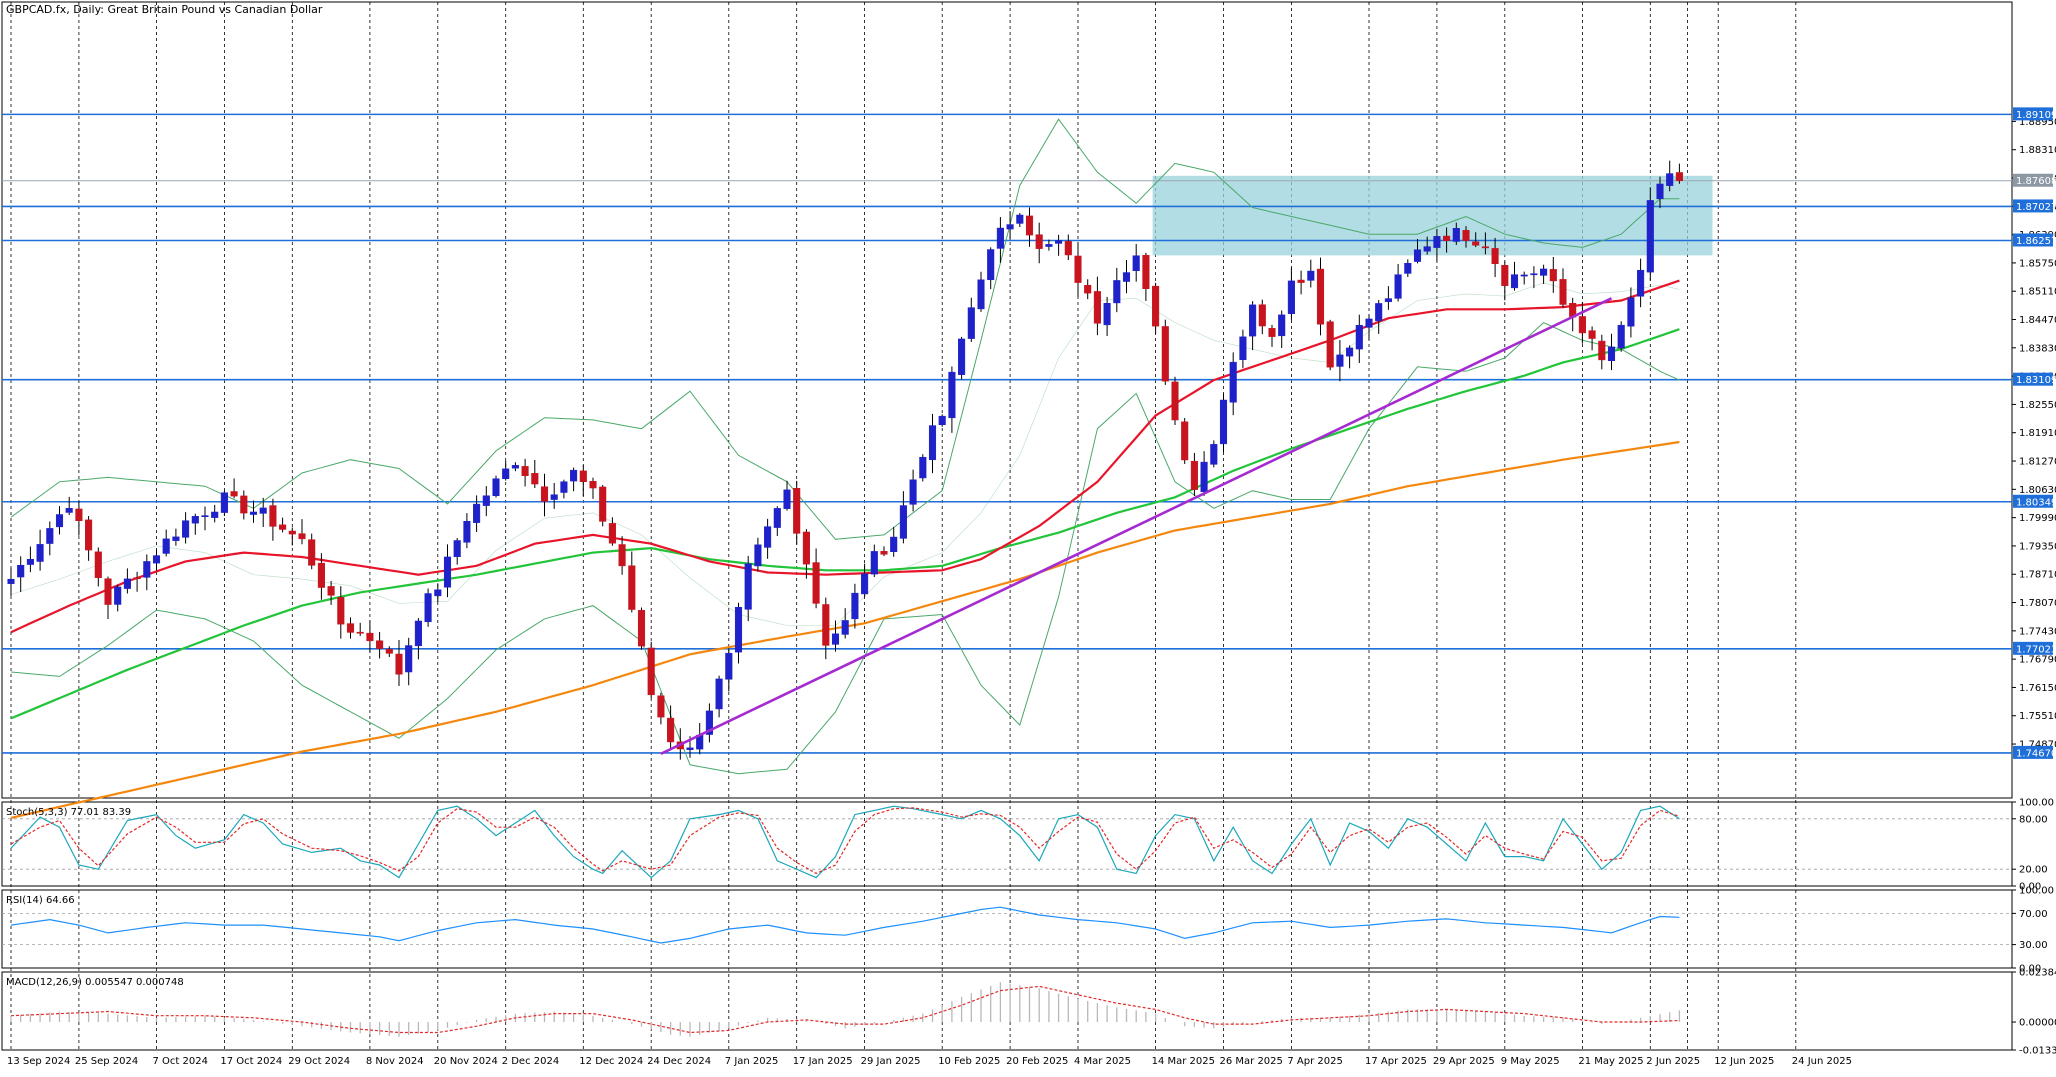 This screenshot has width=2056, height=1077. What do you see at coordinates (2036, 753) in the screenshot?
I see `level-label: 1.74670` at bounding box center [2036, 753].